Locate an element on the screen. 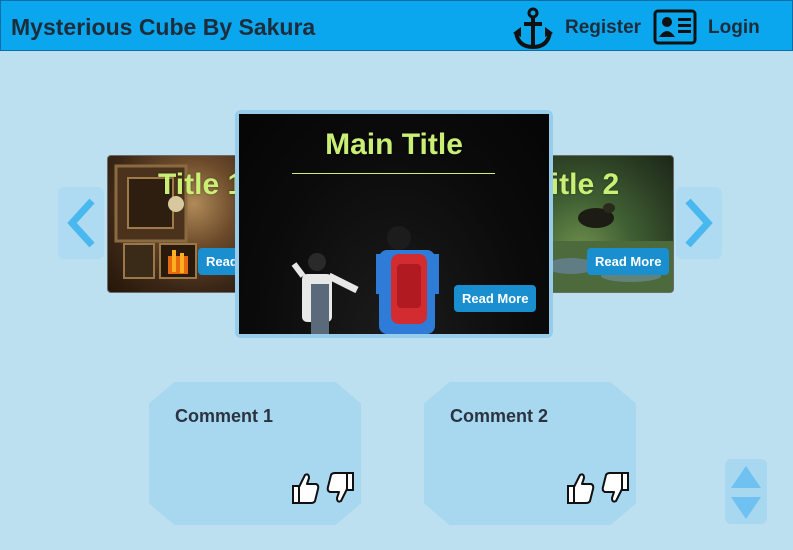 The height and width of the screenshot is (550, 793). chevron-left-icon is located at coordinates (81, 223).